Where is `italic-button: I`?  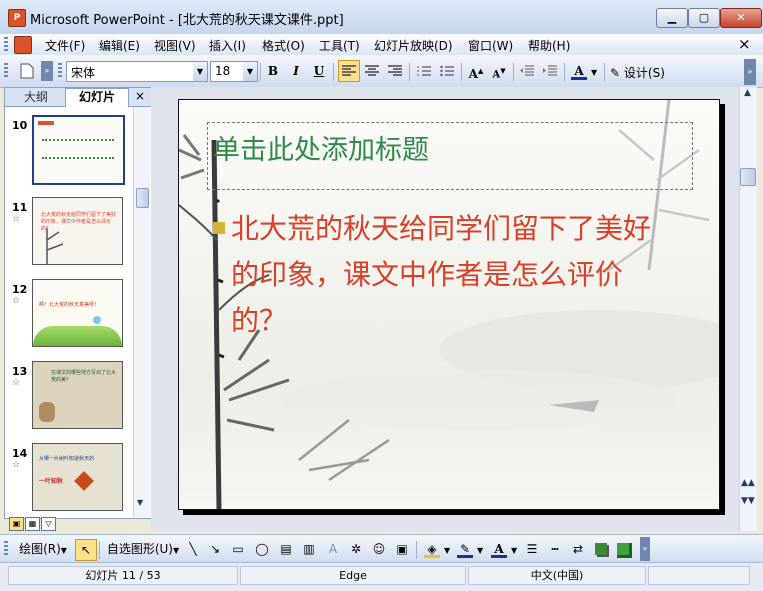 italic-button: I is located at coordinates (296, 71).